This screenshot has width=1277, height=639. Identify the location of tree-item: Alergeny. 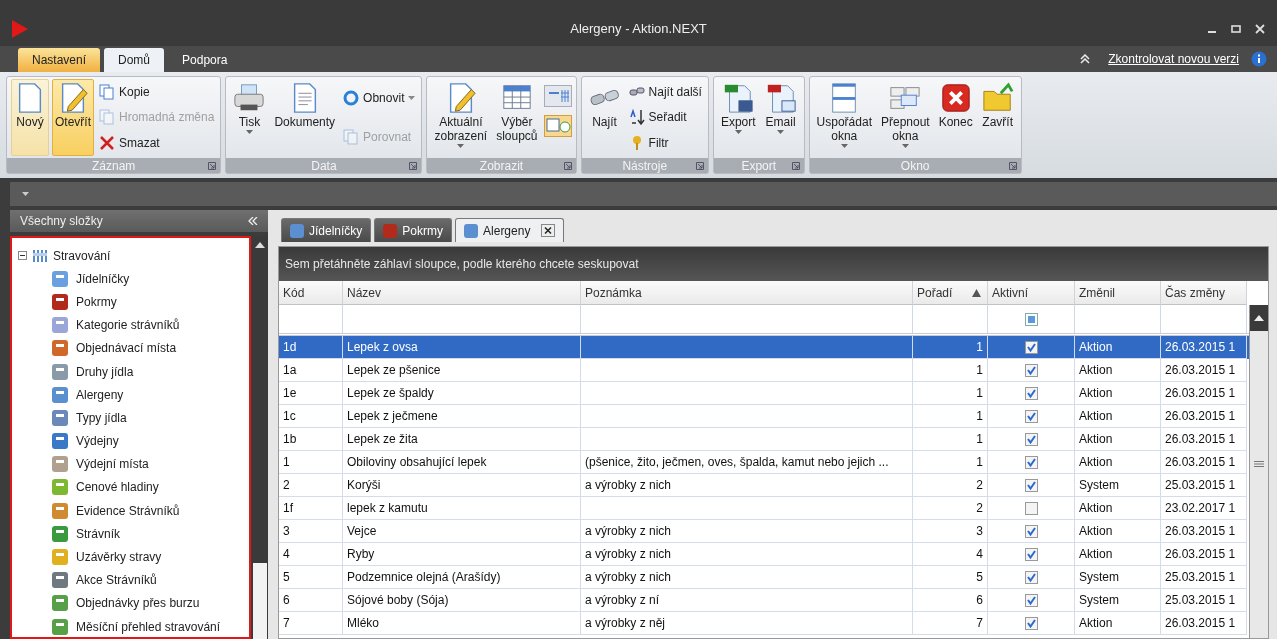
(100, 394).